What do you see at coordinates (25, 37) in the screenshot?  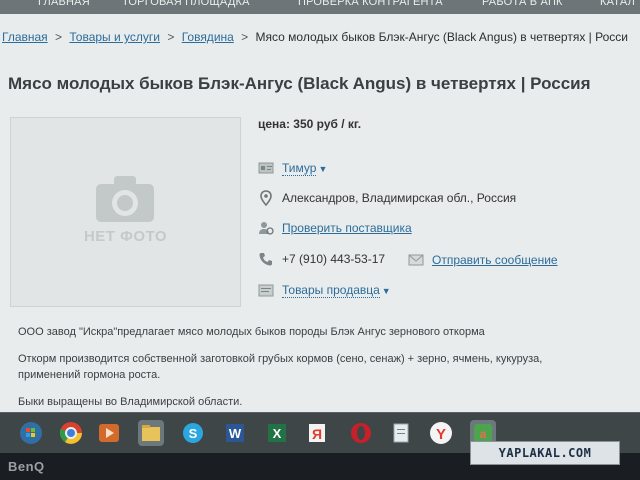 I see `breadcrumb-home: Главная` at bounding box center [25, 37].